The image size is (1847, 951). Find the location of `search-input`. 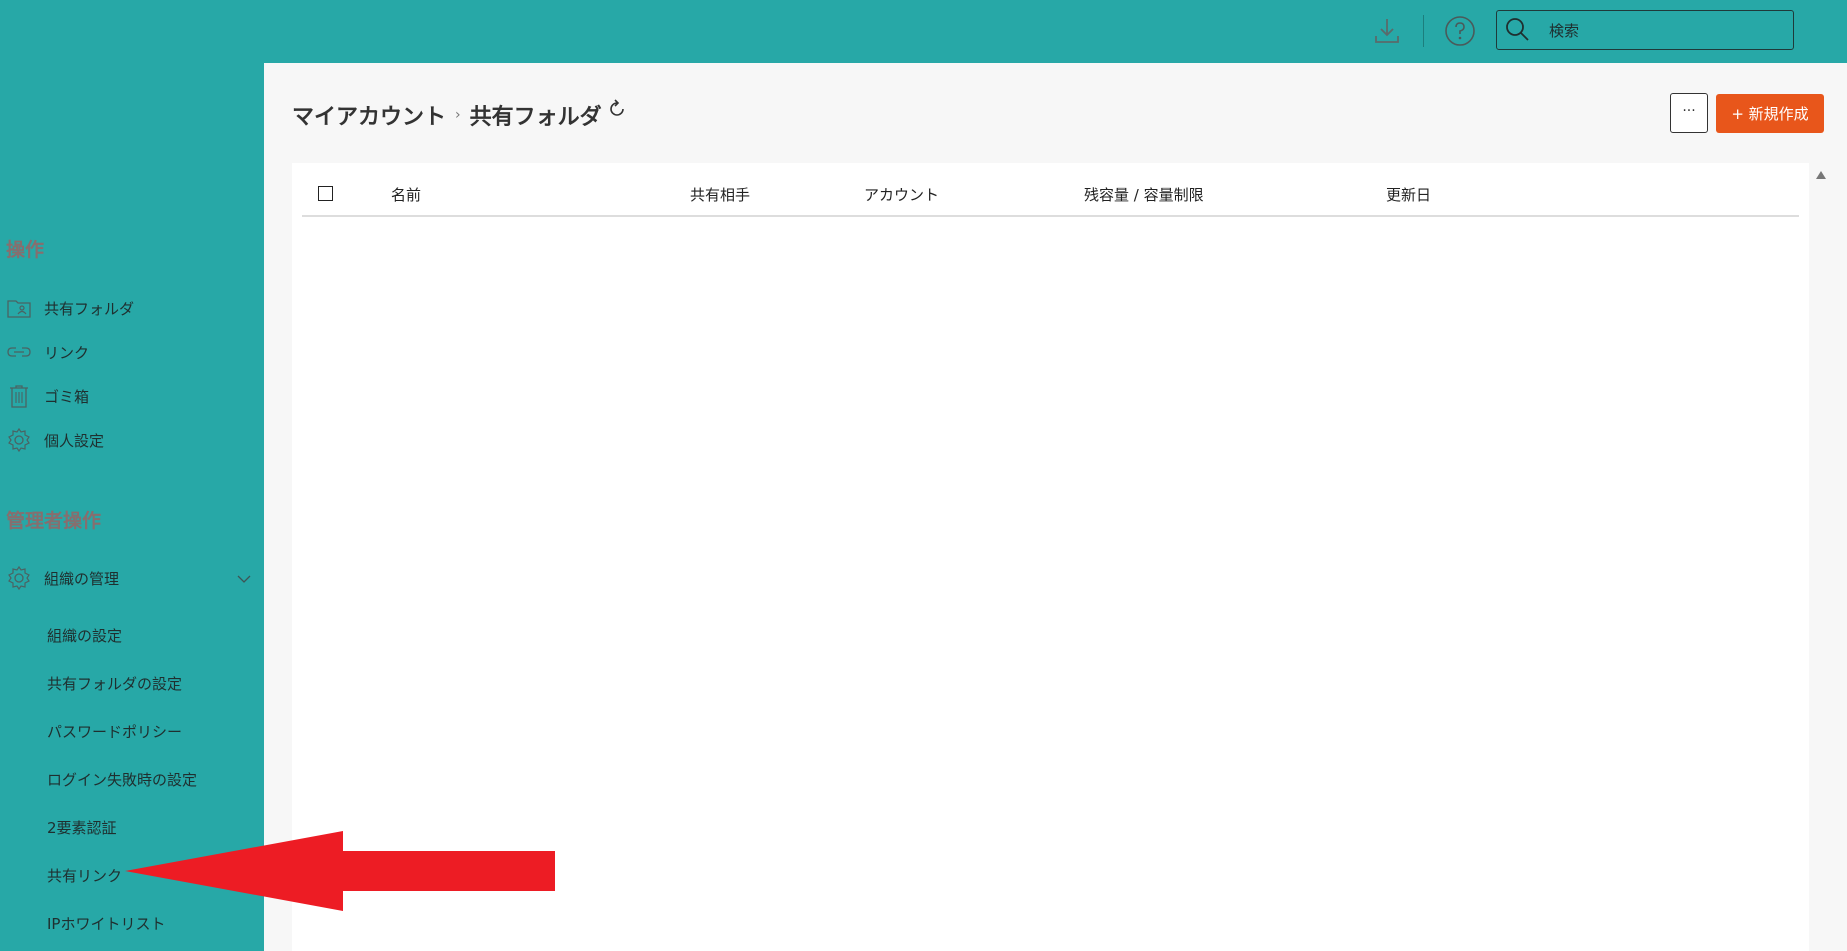

search-input is located at coordinates (1664, 31).